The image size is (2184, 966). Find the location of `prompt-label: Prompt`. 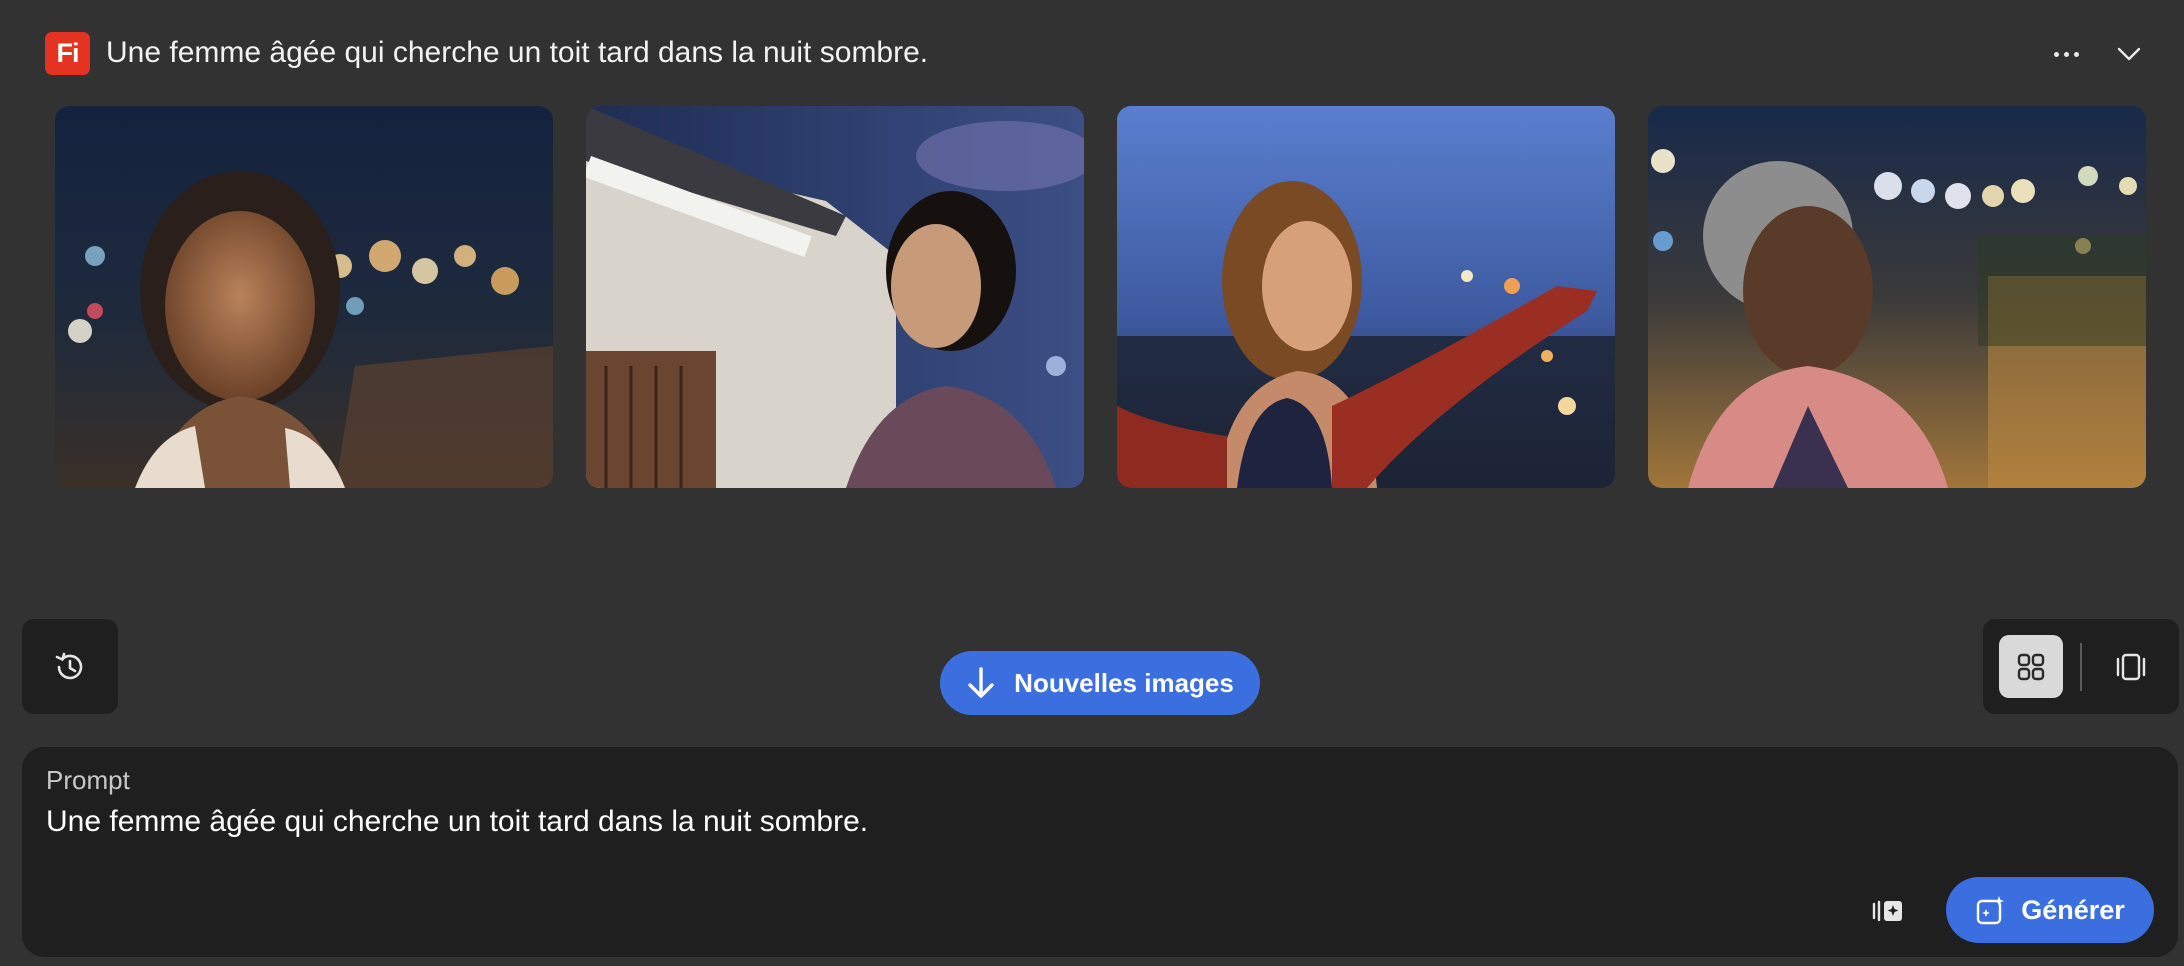

prompt-label: Prompt is located at coordinates (88, 780).